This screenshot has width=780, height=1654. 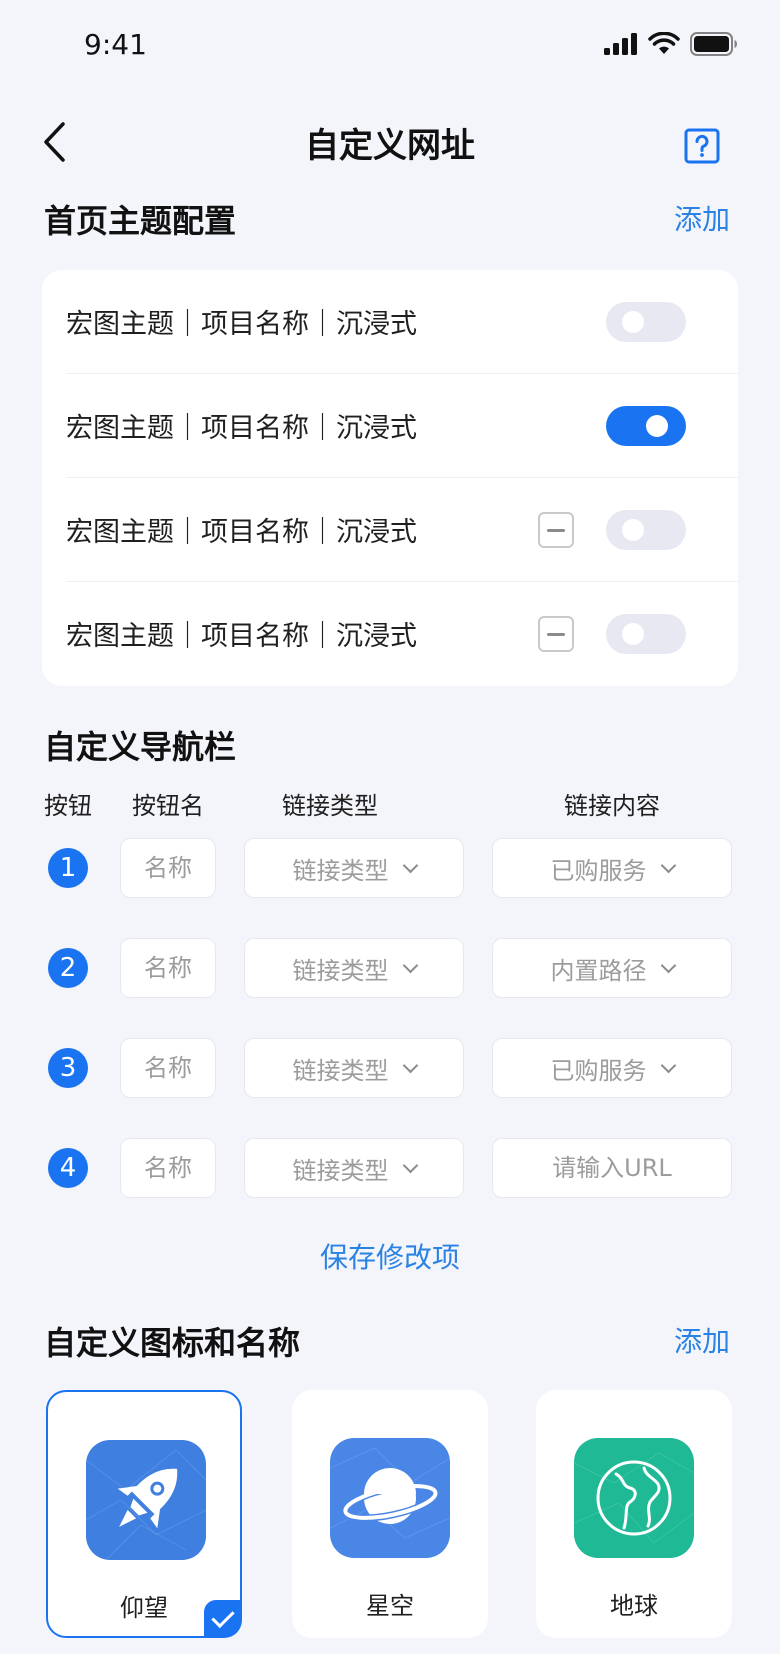 What do you see at coordinates (620, 44) in the screenshot?
I see `cellular-signal-icon` at bounding box center [620, 44].